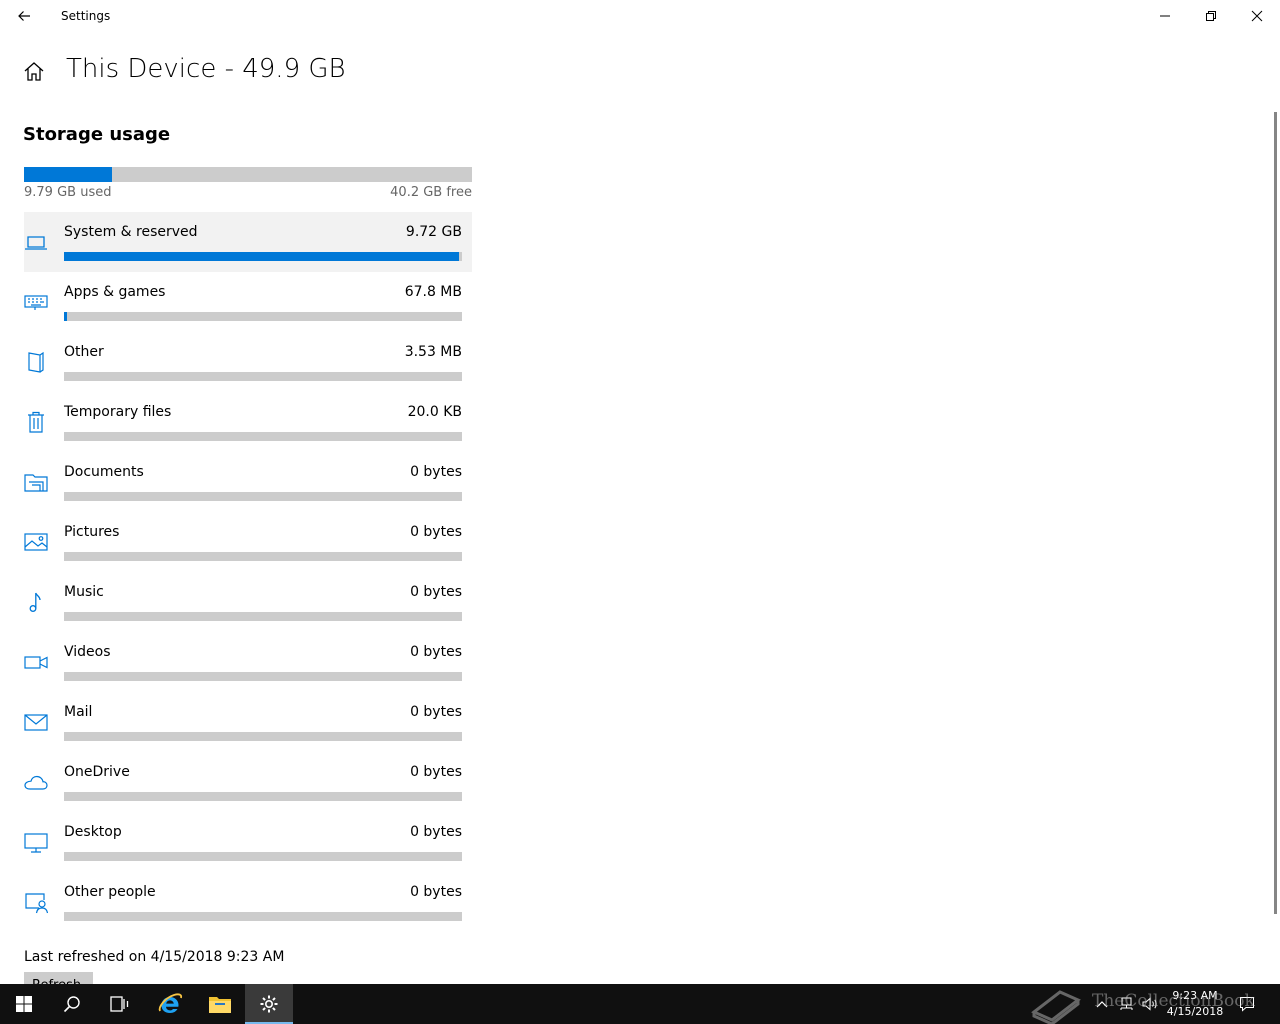 Image resolution: width=1280 pixels, height=1024 pixels. Describe the element at coordinates (1275, 513) in the screenshot. I see `scrollbar` at that location.